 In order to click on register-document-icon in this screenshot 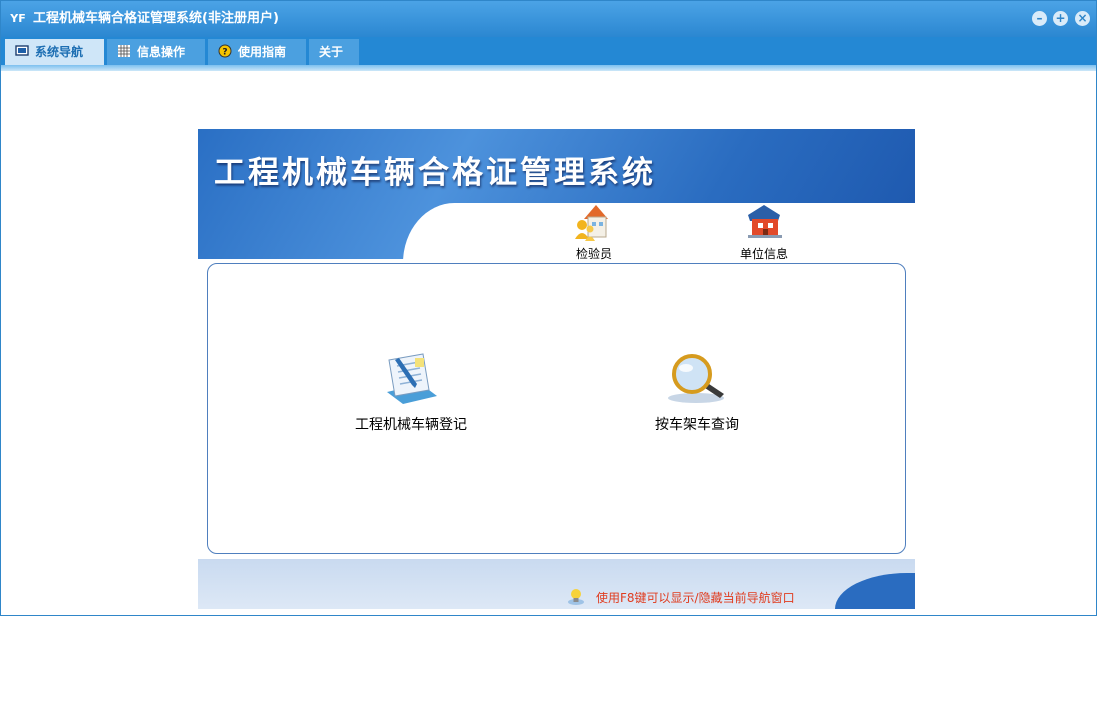, I will do `click(412, 378)`.